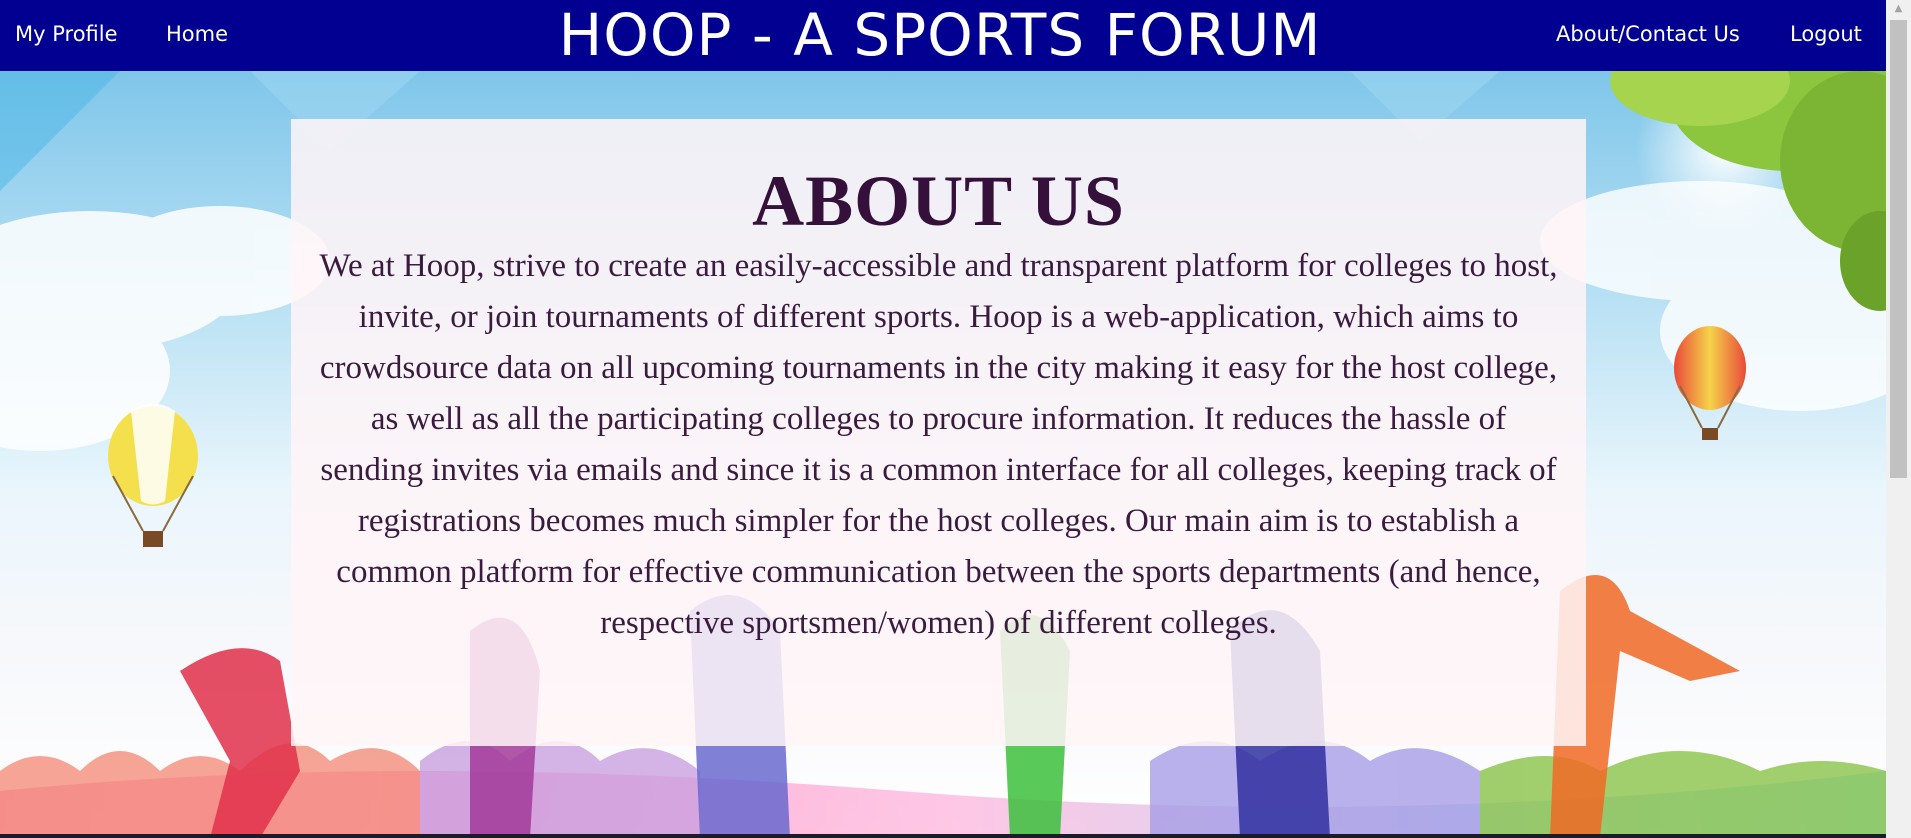 The image size is (1911, 838). What do you see at coordinates (197, 34) in the screenshot?
I see `nav-home-link: Home` at bounding box center [197, 34].